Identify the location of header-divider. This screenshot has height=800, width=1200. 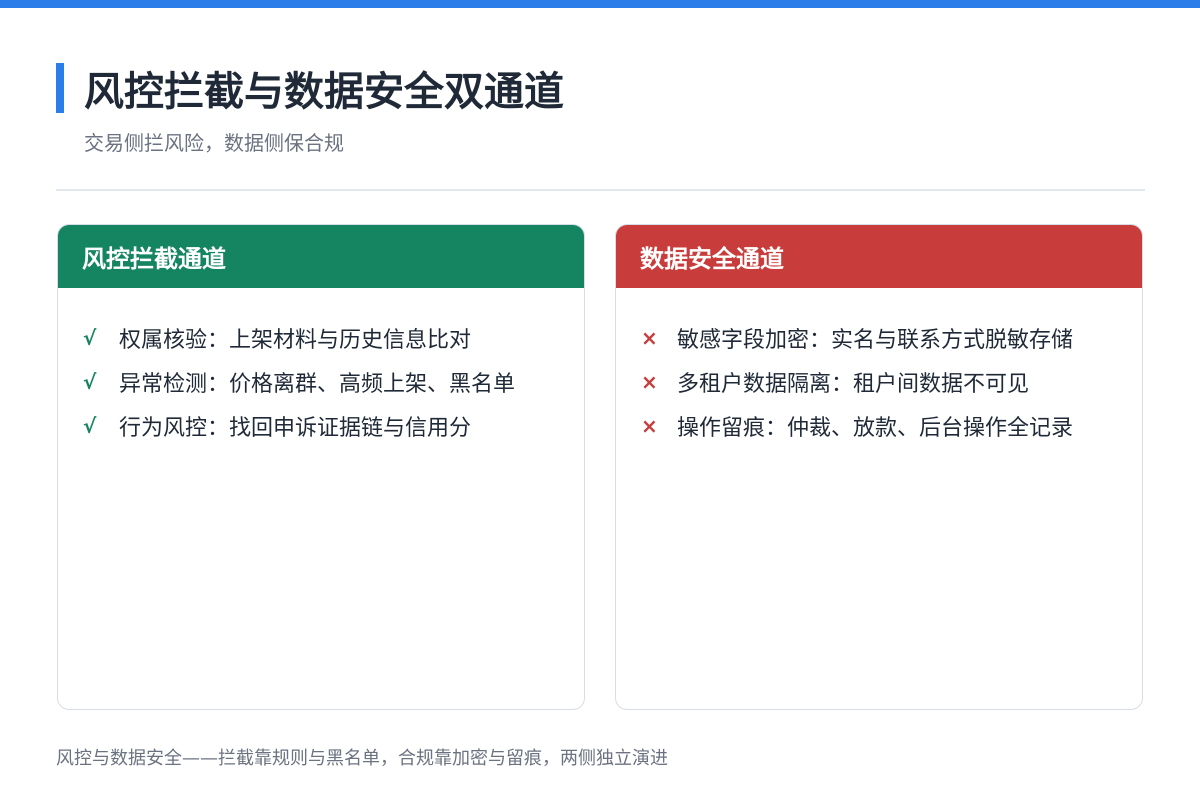
(600, 190).